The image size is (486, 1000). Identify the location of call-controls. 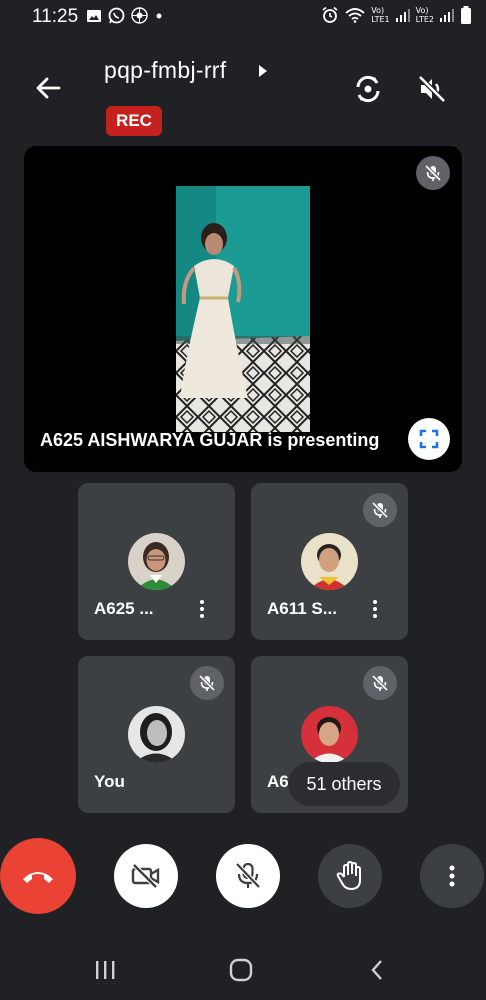
(243, 878).